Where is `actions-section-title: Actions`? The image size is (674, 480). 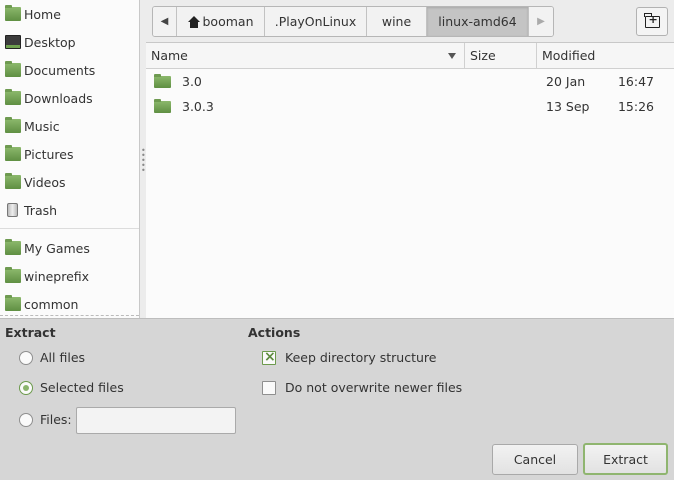 actions-section-title: Actions is located at coordinates (274, 332).